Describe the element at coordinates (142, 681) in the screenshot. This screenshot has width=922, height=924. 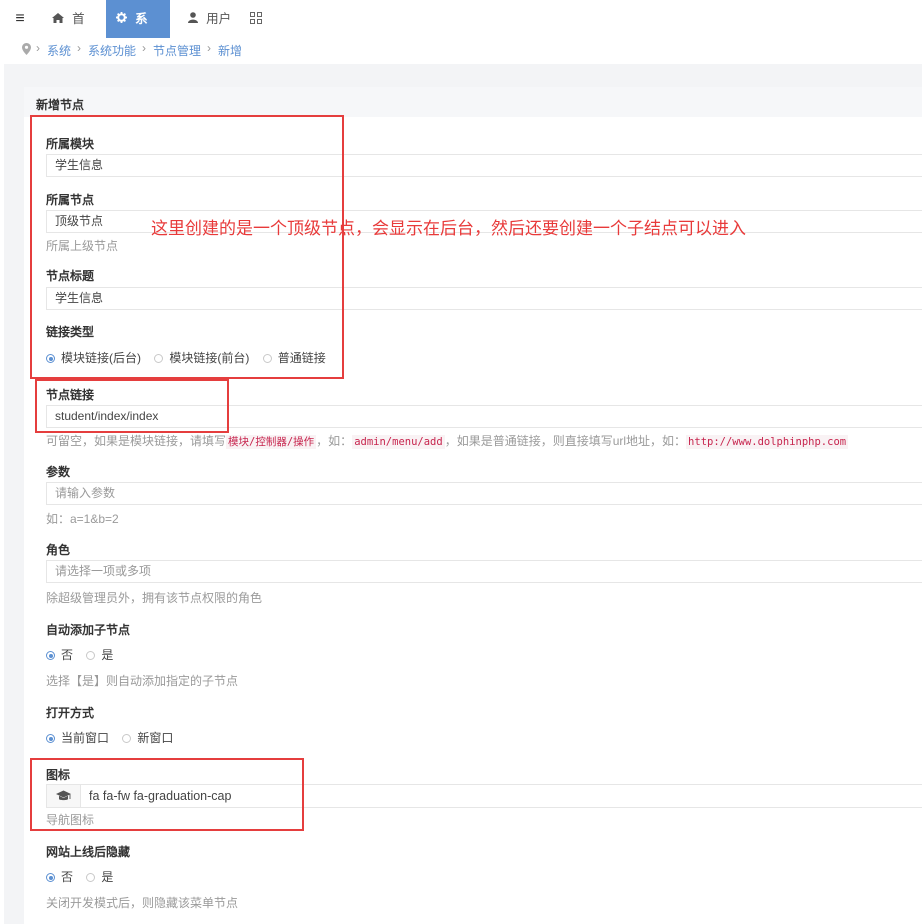
I see `auto-add-help: 选择【是】则自动添加指定的子节点` at that location.